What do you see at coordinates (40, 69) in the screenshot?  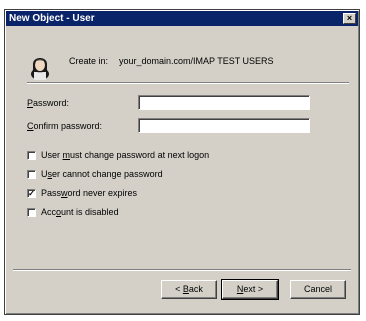 I see `user-icon` at bounding box center [40, 69].